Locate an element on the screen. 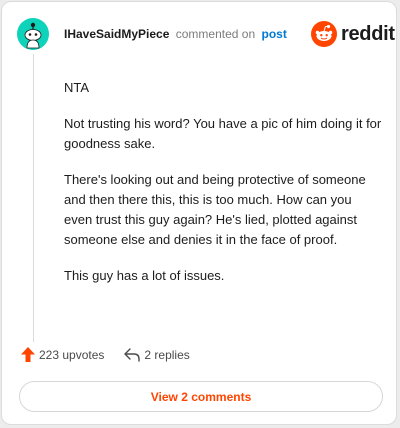 Image resolution: width=400 pixels, height=428 pixels. upvote-button: 223 upvotes is located at coordinates (62, 354).